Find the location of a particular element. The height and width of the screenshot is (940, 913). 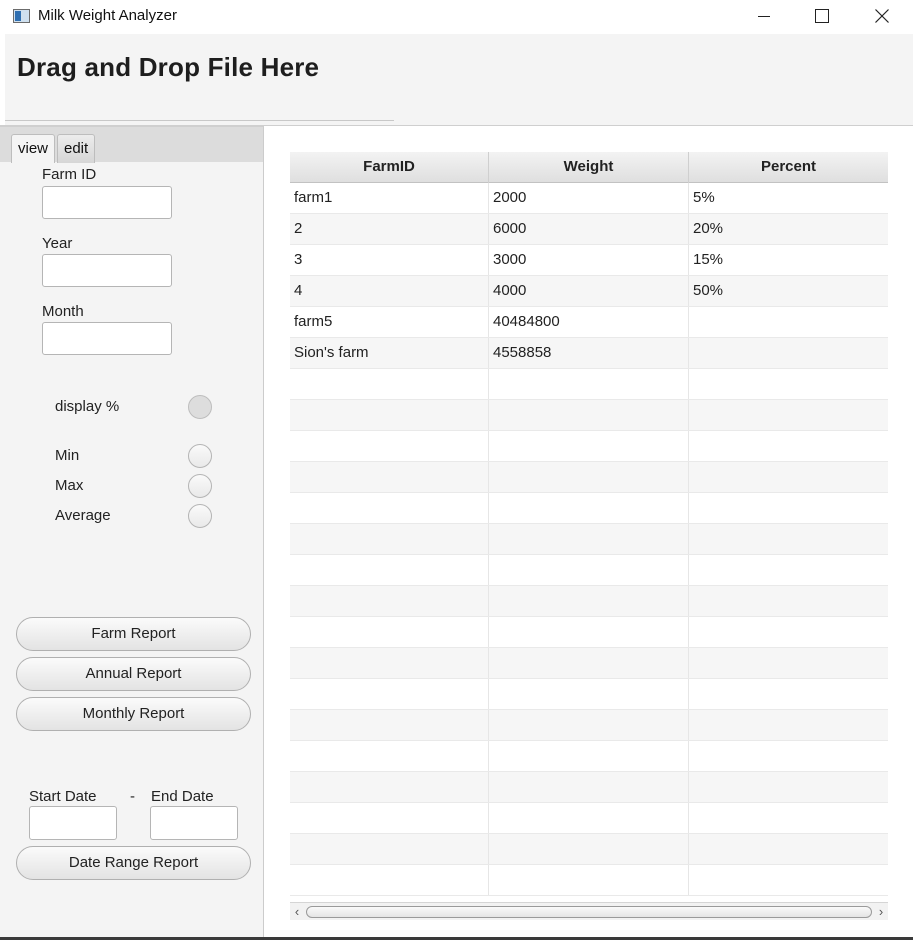

drop-zone: Drag and Drop File Here is located at coordinates (459, 79).